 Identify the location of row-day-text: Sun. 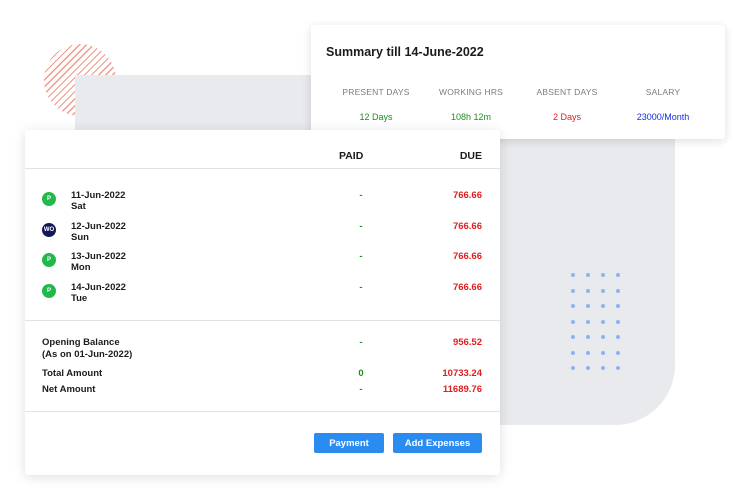
(80, 237).